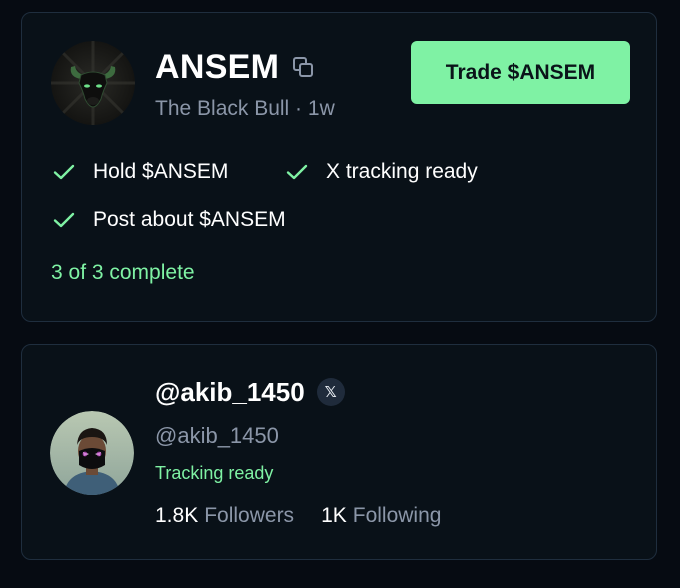  I want to click on token-name-row: ANSEM, so click(235, 67).